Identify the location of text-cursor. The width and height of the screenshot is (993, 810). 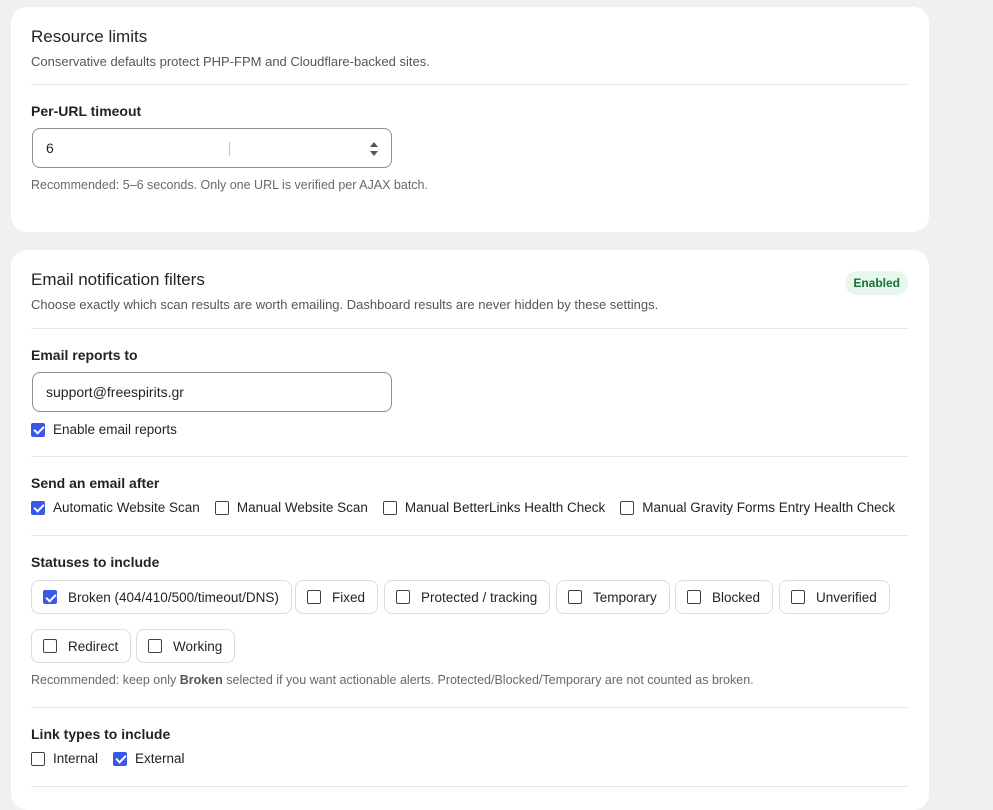
(229, 149).